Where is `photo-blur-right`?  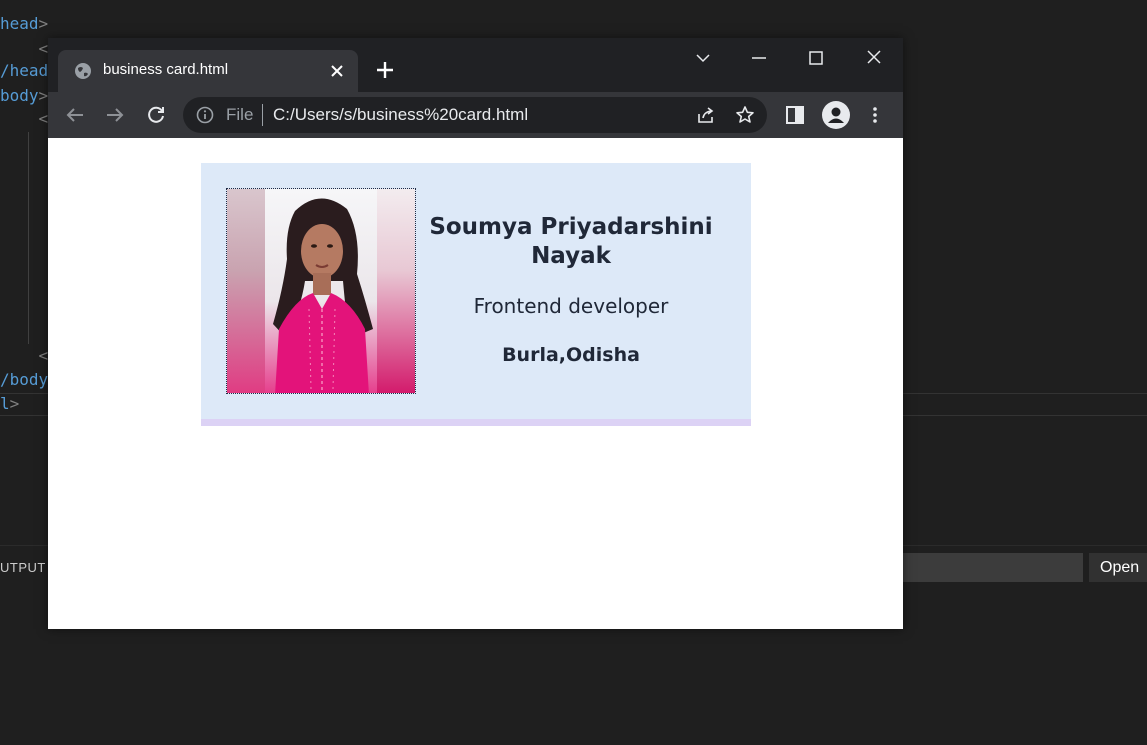
photo-blur-right is located at coordinates (396, 291).